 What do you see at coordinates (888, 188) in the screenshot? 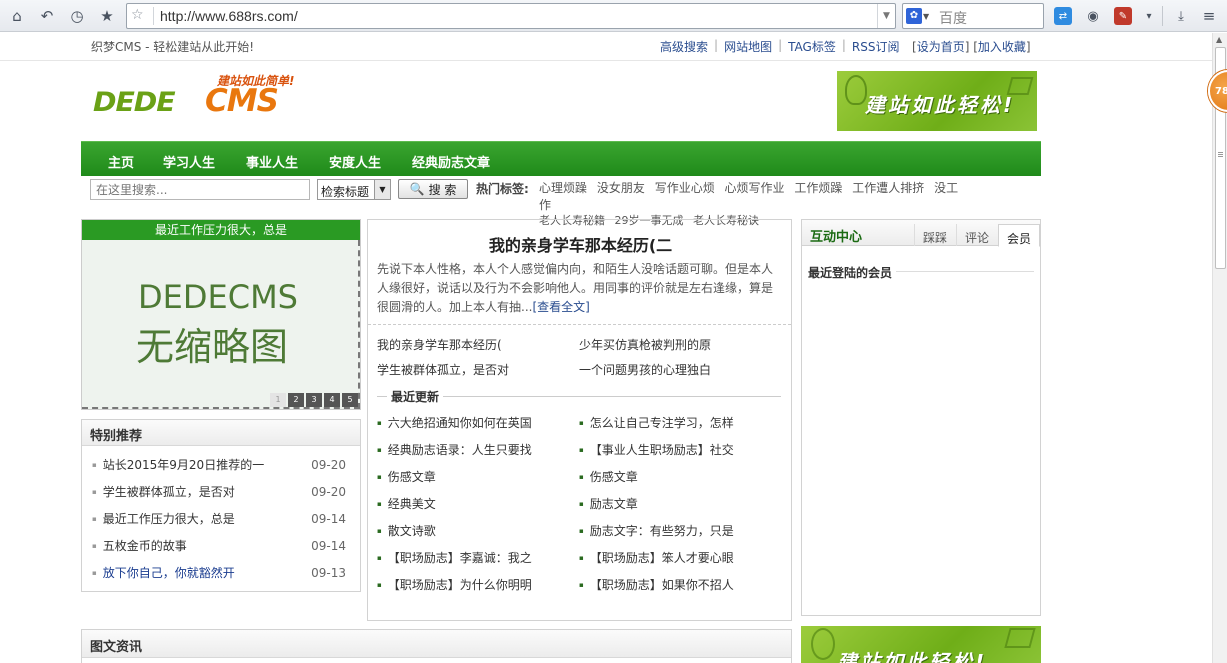
I see `hot-tag: 工作遭人排挤` at bounding box center [888, 188].